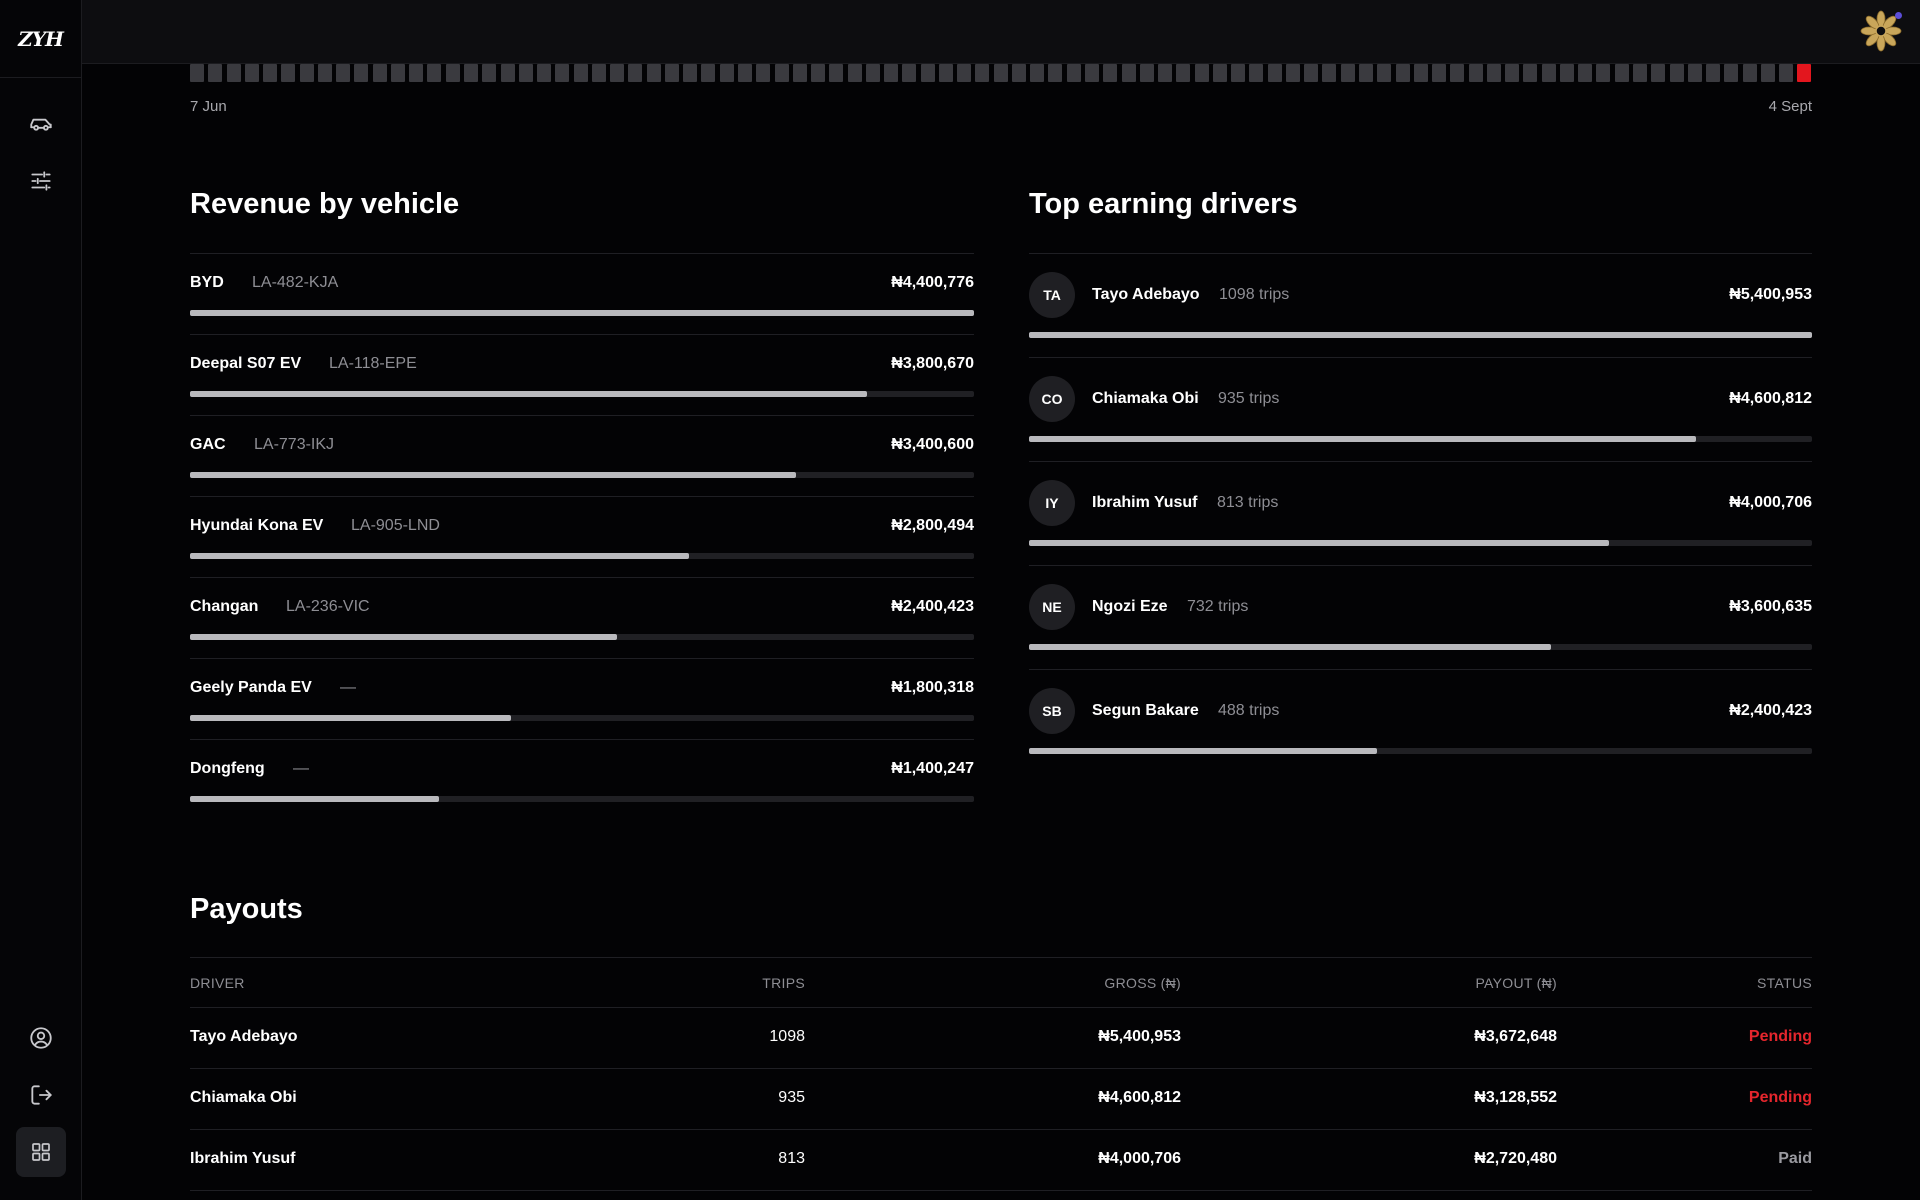  I want to click on vehicle-row: Dongfeng — ₦1,400,247, so click(582, 779).